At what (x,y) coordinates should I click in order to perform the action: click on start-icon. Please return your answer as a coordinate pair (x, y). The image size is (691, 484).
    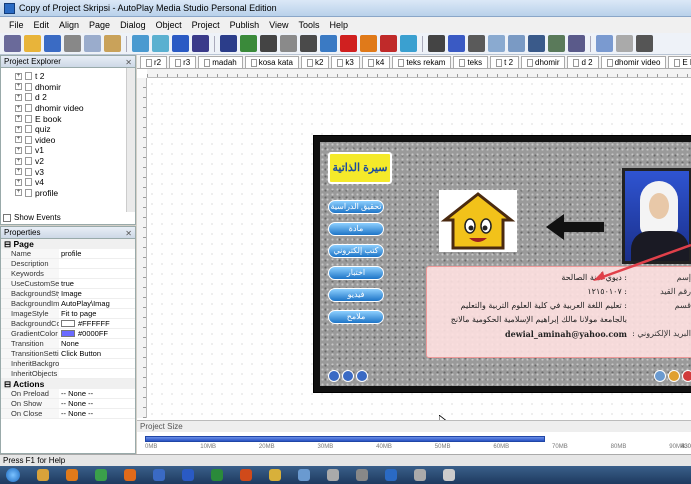
    Looking at the image, I should click on (13, 475).